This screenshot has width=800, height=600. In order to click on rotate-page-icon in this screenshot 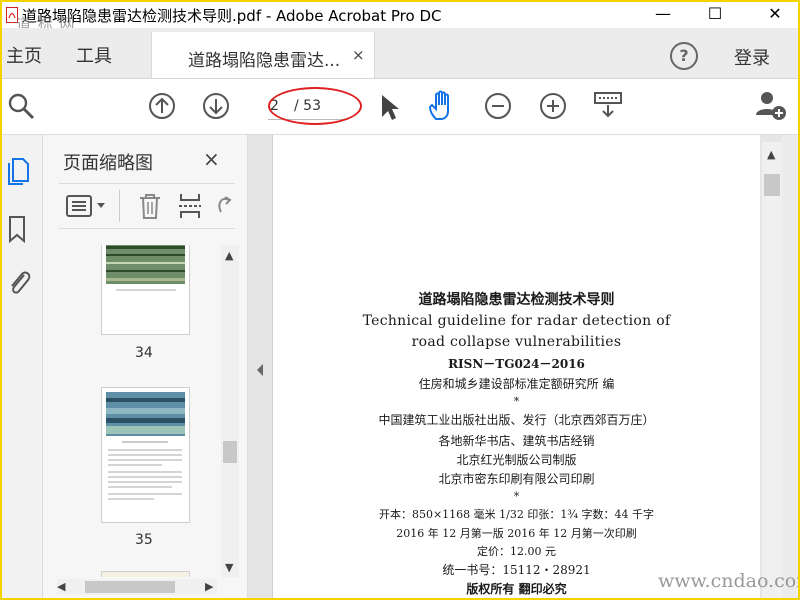, I will do `click(224, 206)`.